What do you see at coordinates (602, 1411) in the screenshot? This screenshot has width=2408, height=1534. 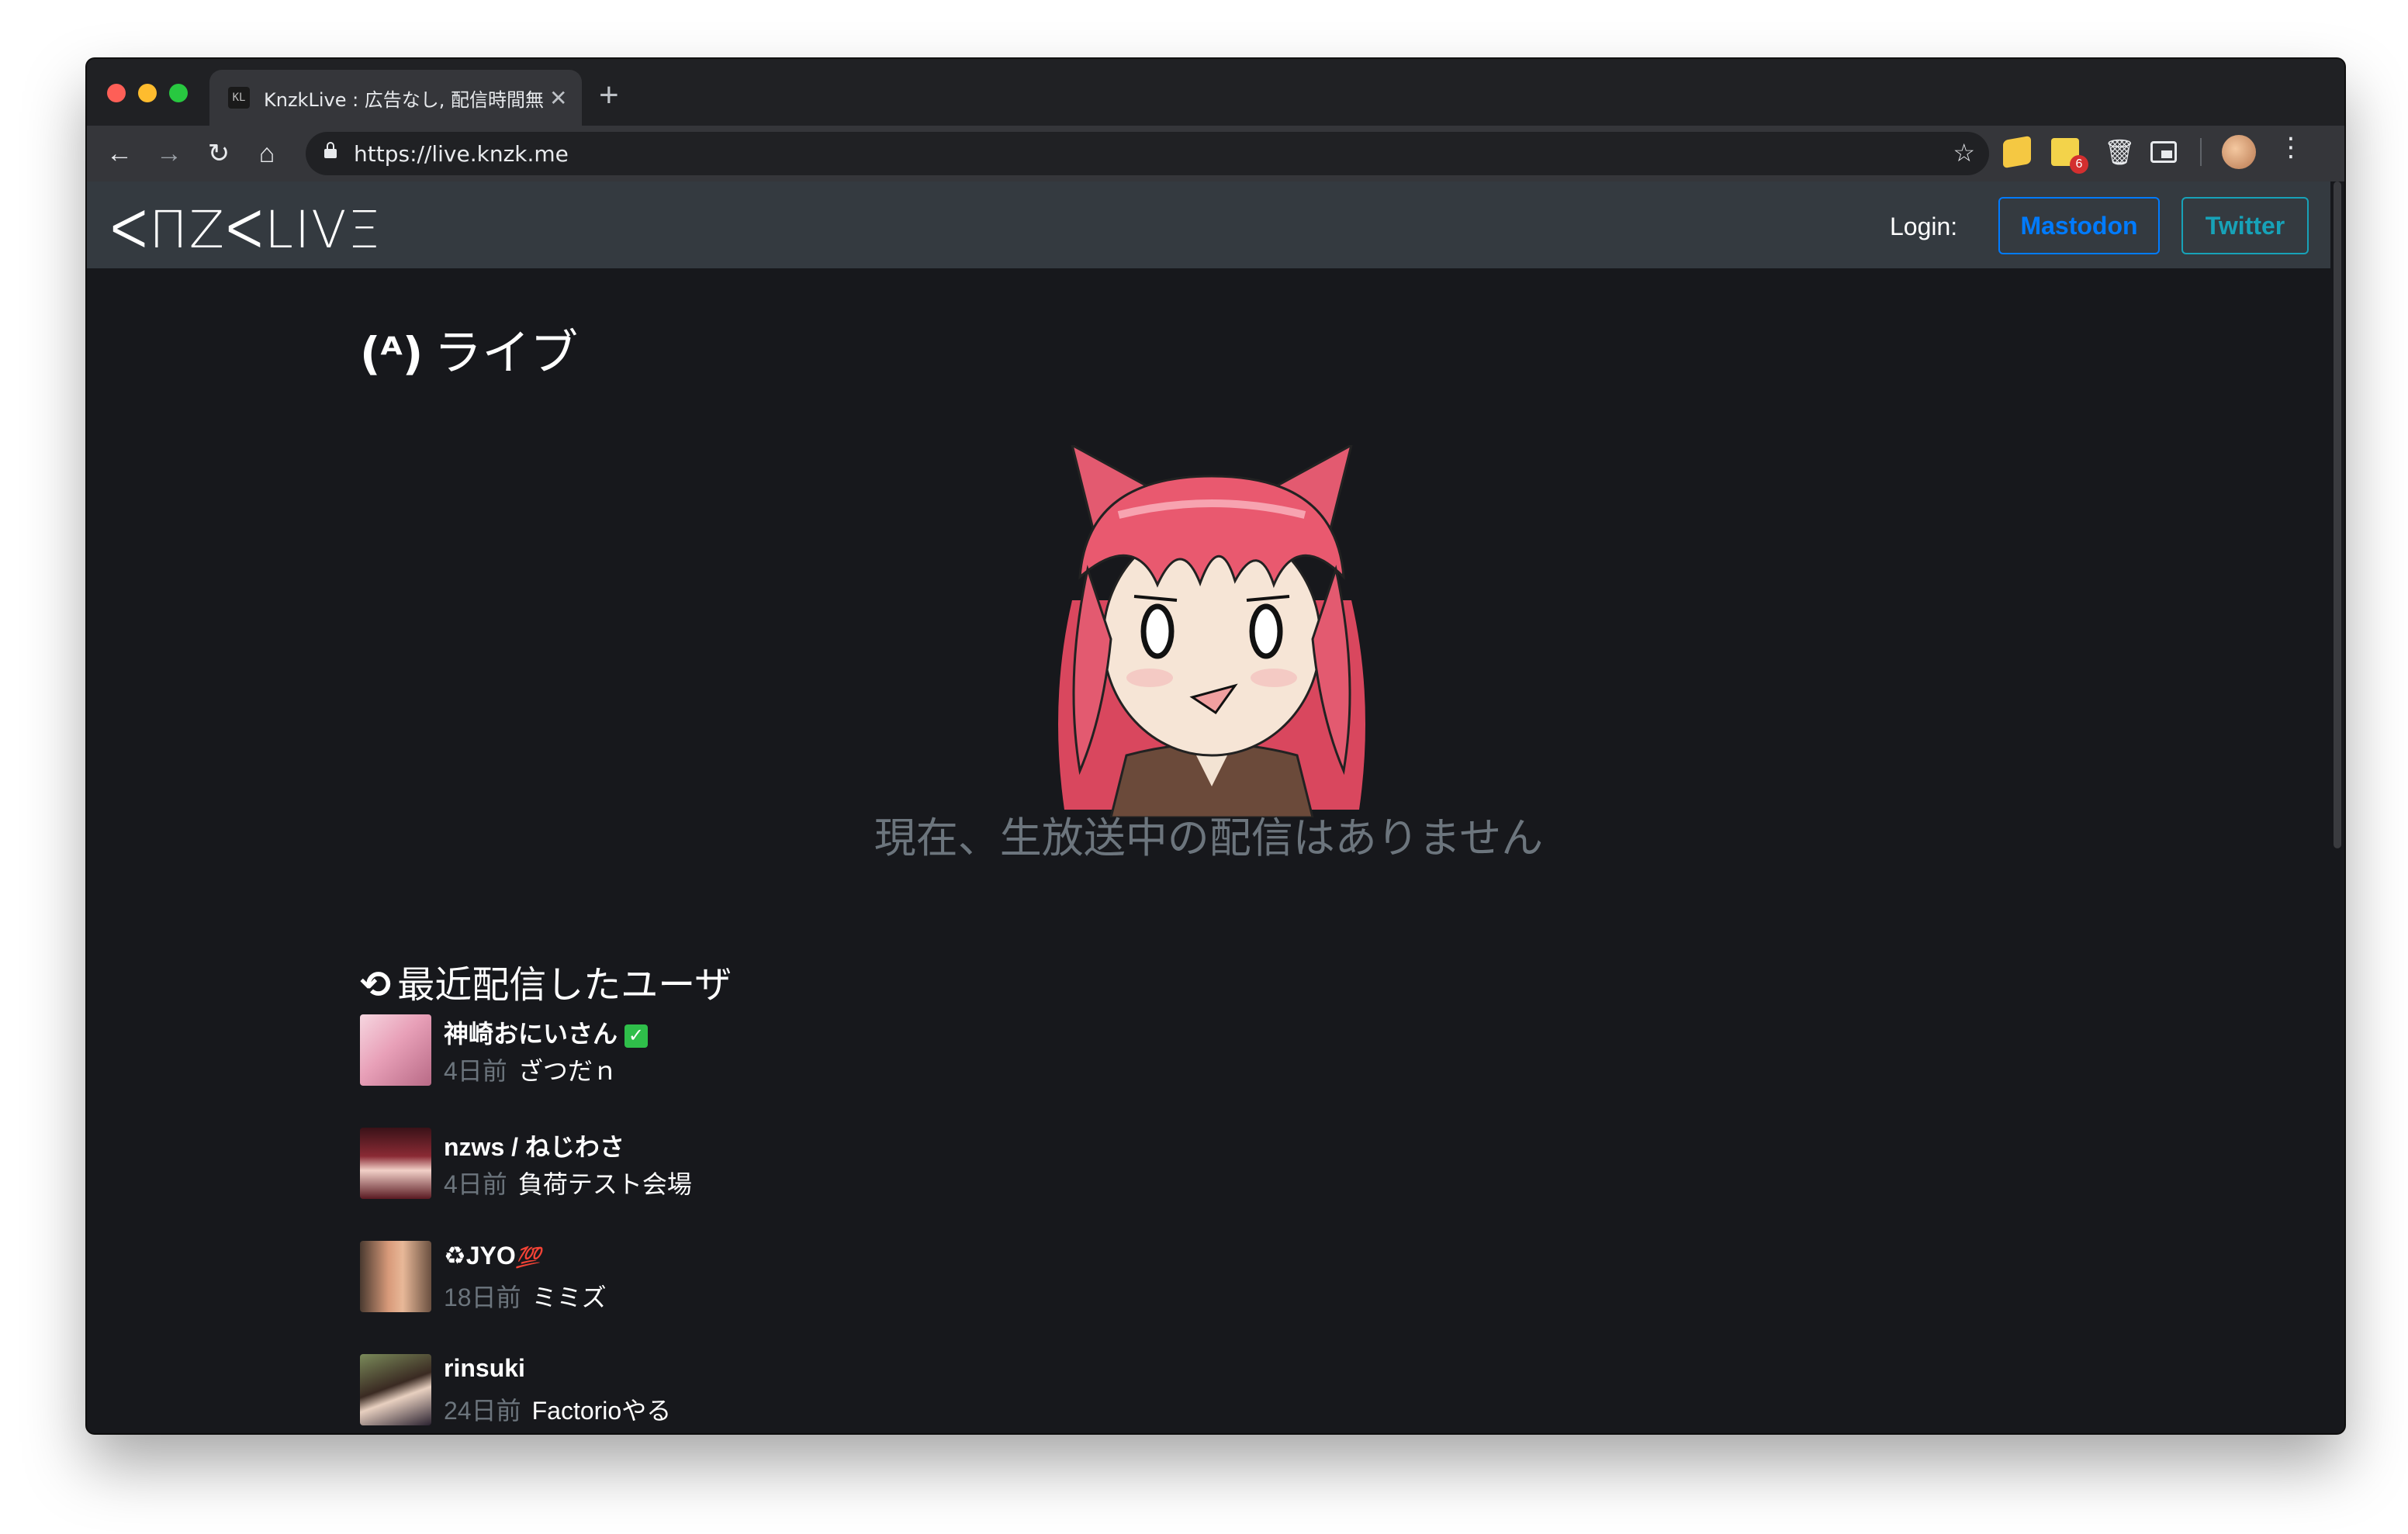 I see `stream-title: Factorioやる` at bounding box center [602, 1411].